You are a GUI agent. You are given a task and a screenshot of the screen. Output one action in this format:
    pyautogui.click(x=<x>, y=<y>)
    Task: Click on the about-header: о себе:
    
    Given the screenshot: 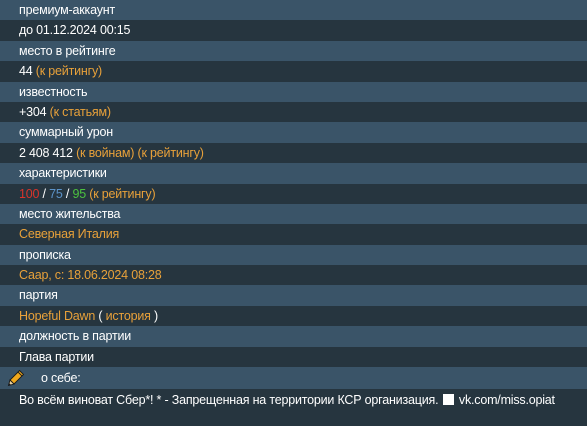 What is the action you would take?
    pyautogui.click(x=293, y=378)
    